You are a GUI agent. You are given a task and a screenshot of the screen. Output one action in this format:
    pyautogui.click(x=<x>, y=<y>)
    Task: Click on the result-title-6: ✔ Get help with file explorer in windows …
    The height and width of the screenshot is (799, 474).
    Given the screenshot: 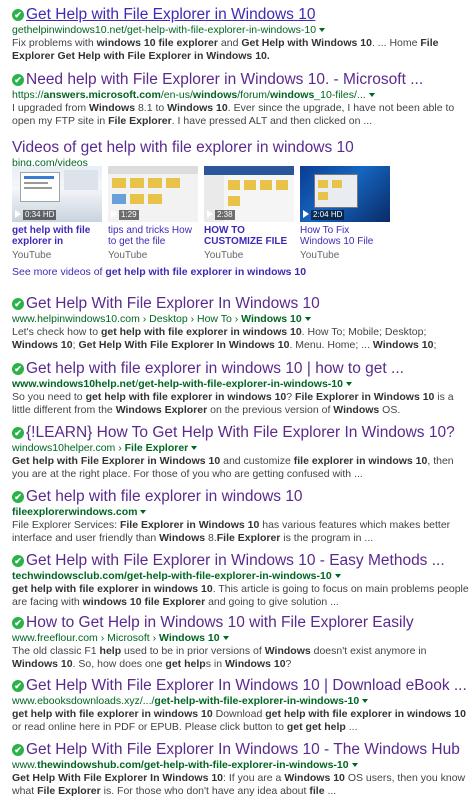 What is the action you would take?
    pyautogui.click(x=241, y=497)
    